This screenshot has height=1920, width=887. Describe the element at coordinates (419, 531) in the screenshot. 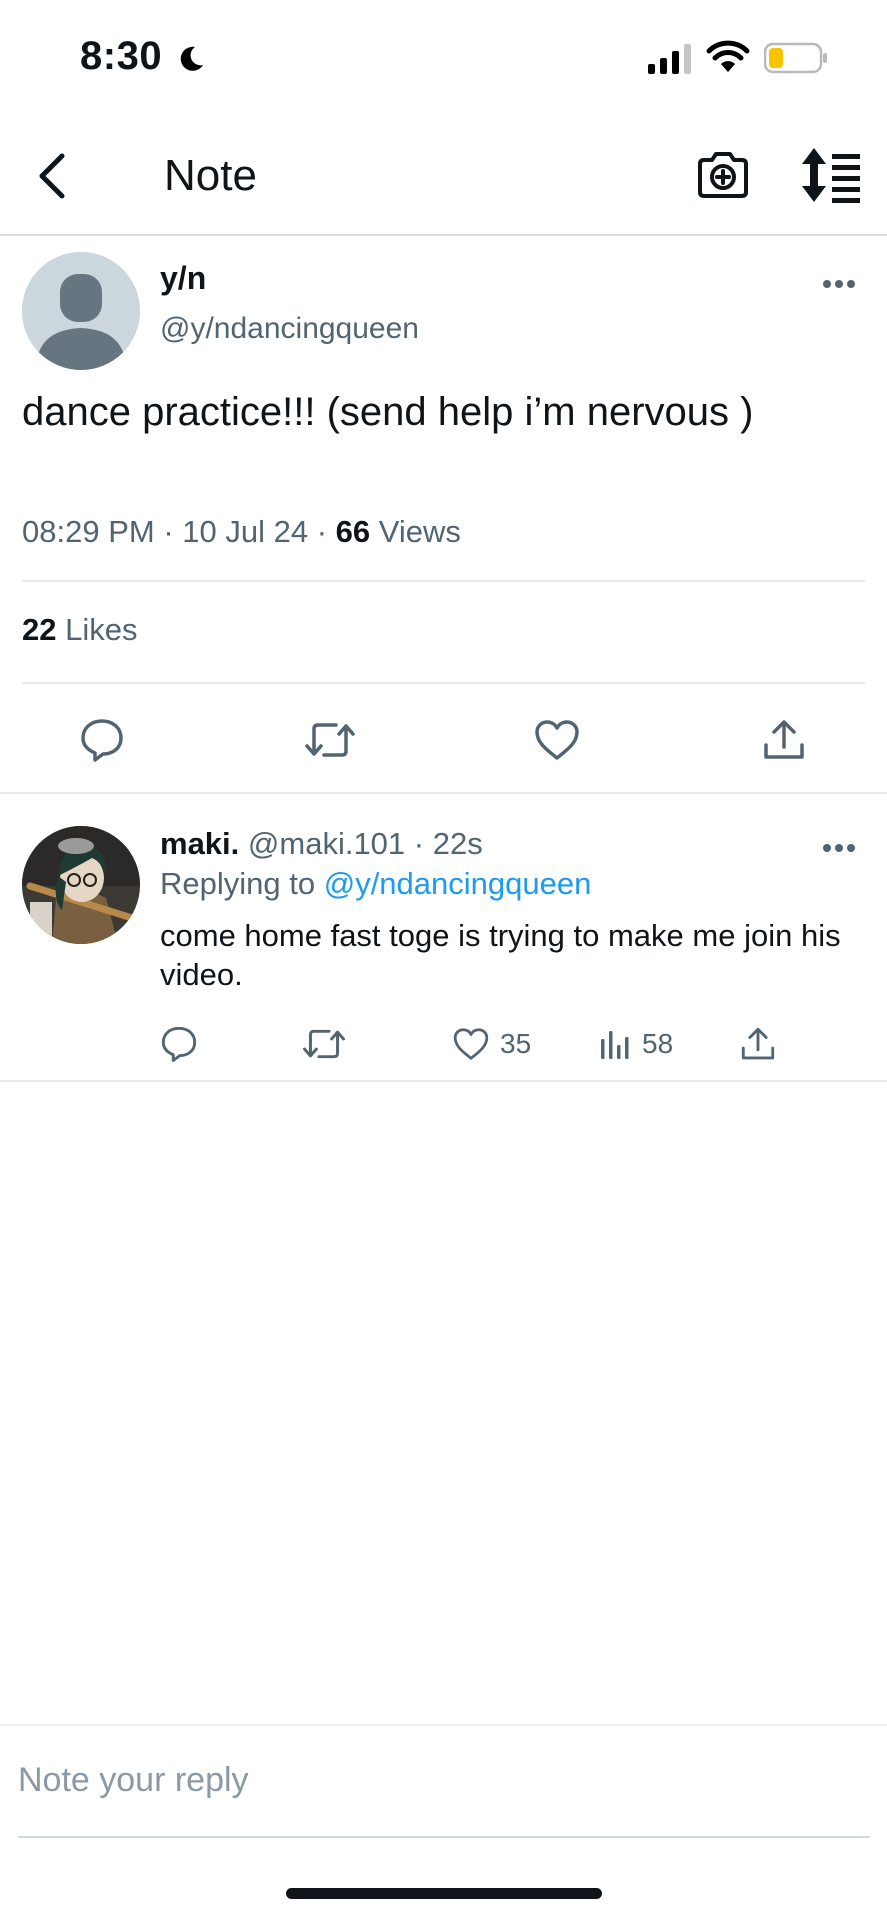

I see `views-label: Views` at that location.